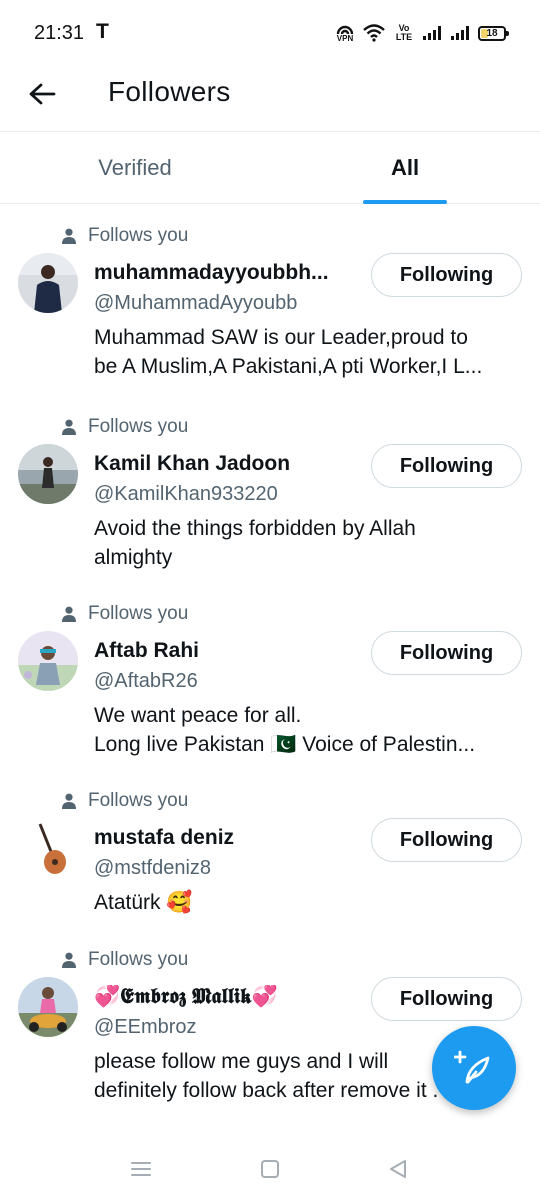 The width and height of the screenshot is (540, 1200). I want to click on recent-apps-button, so click(141, 1169).